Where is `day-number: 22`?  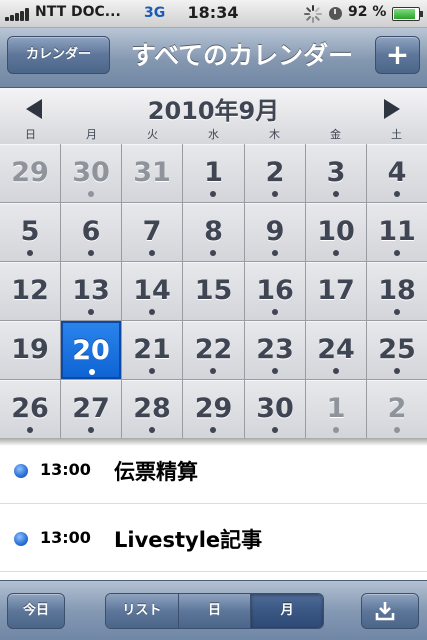
day-number: 22 is located at coordinates (213, 349).